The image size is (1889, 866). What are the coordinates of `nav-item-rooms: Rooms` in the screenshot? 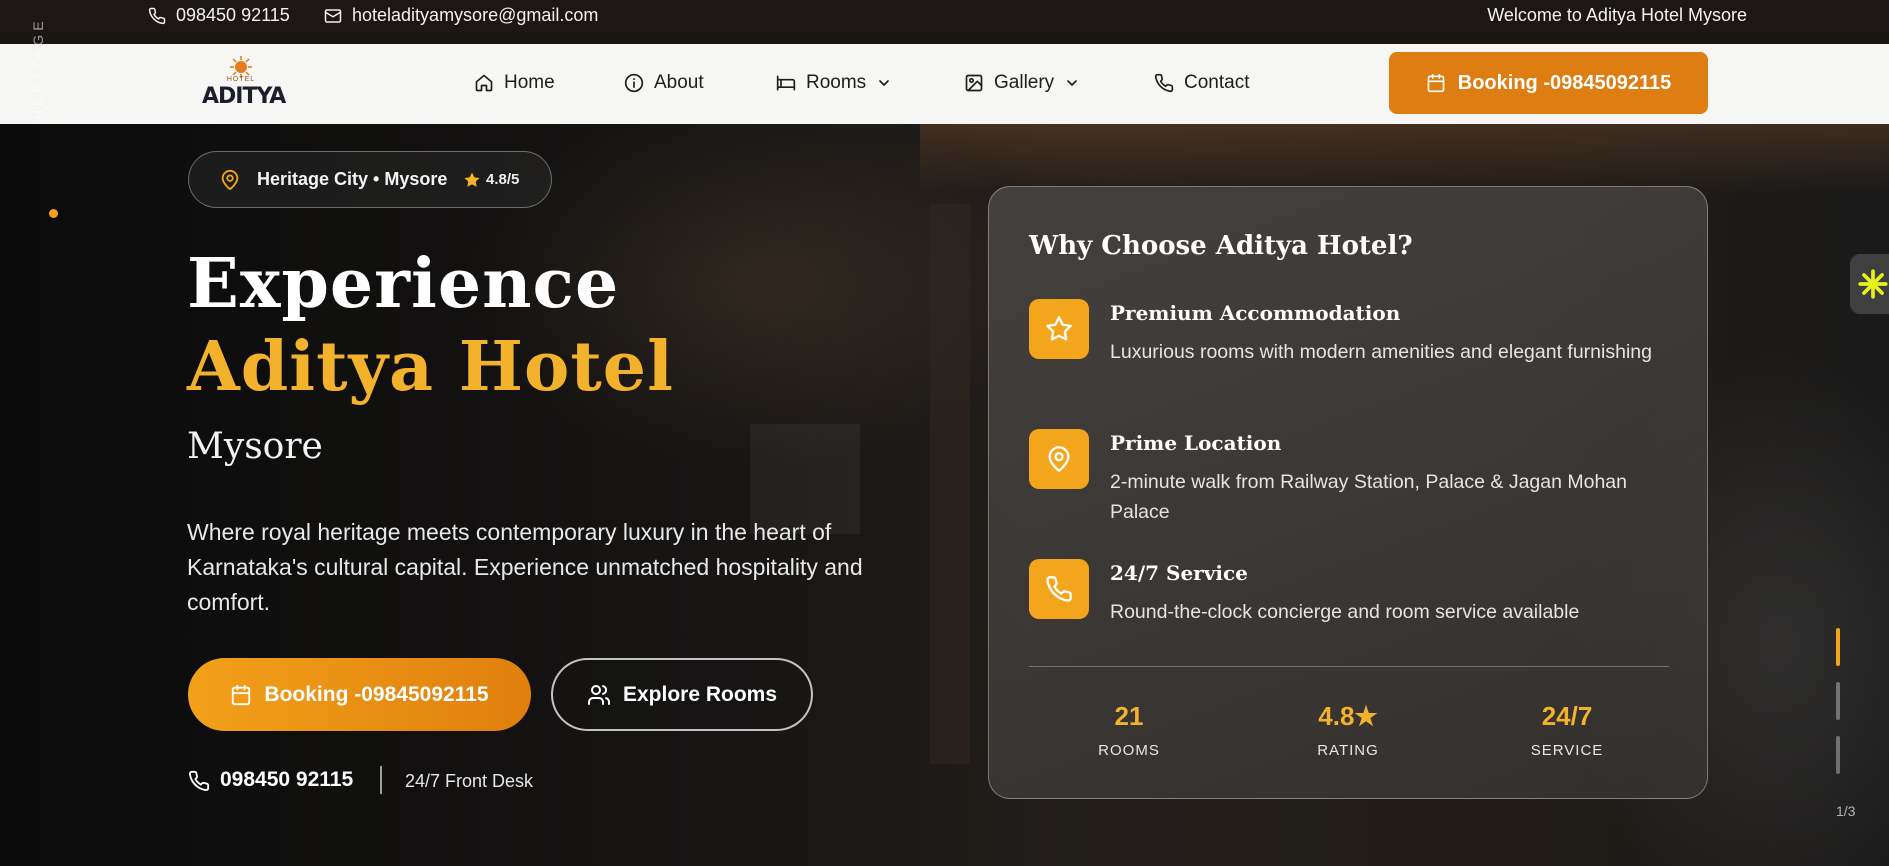 It's located at (834, 83).